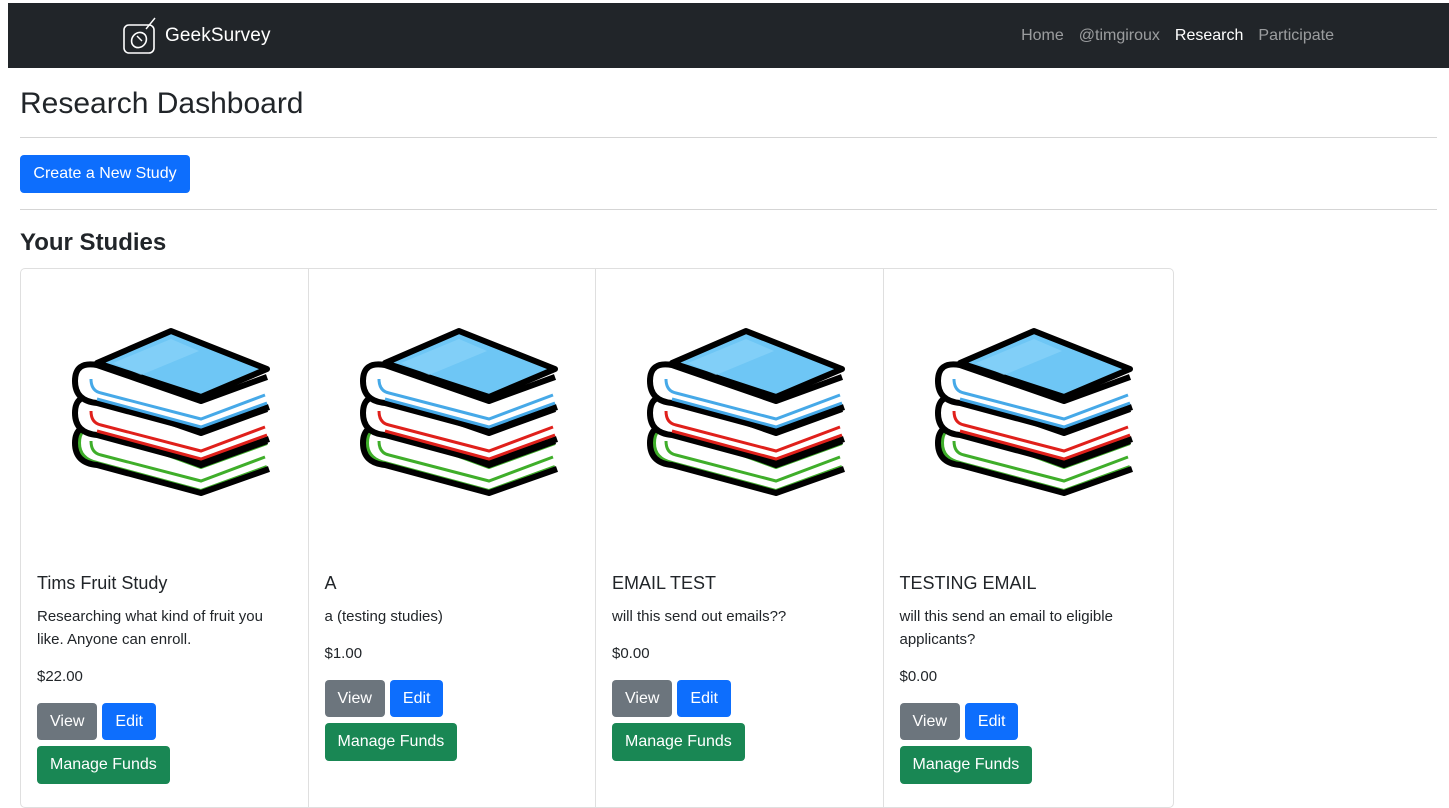 This screenshot has width=1449, height=808. What do you see at coordinates (330, 583) in the screenshot?
I see `study-title: A` at bounding box center [330, 583].